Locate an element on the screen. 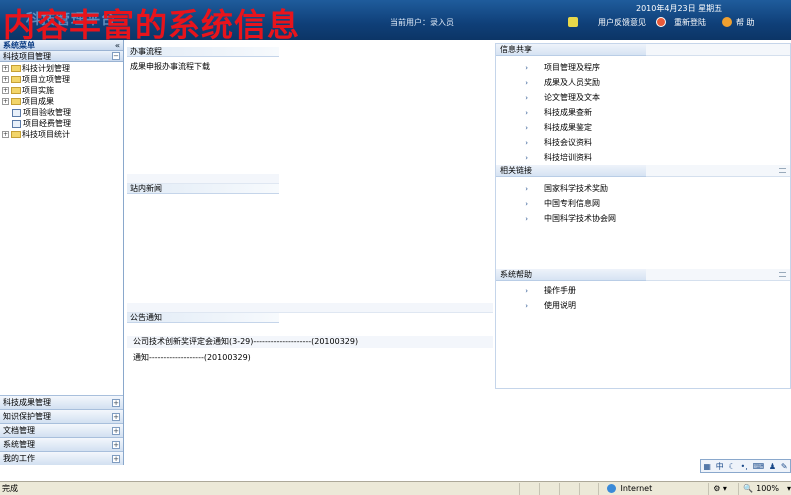  nav-label: 文档管理 is located at coordinates (19, 430).